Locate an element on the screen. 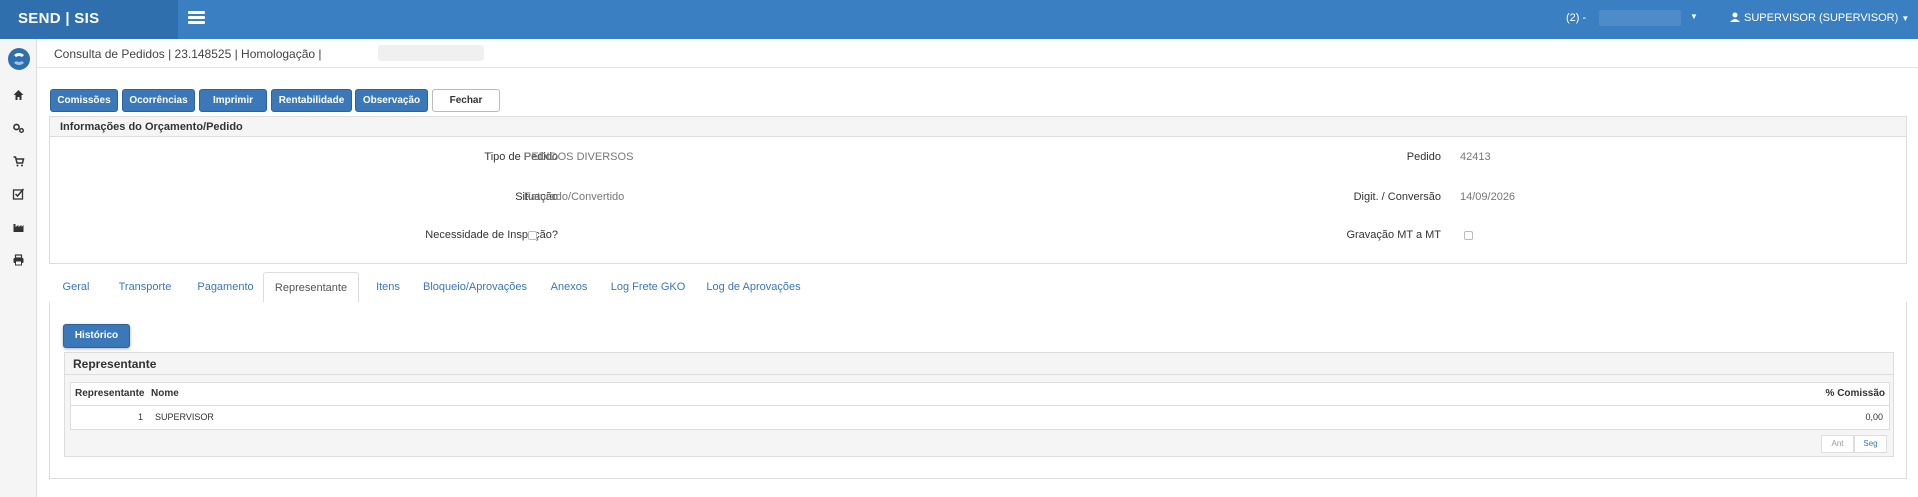 The width and height of the screenshot is (1918, 497). representante-panel-title: Representante is located at coordinates (979, 364).